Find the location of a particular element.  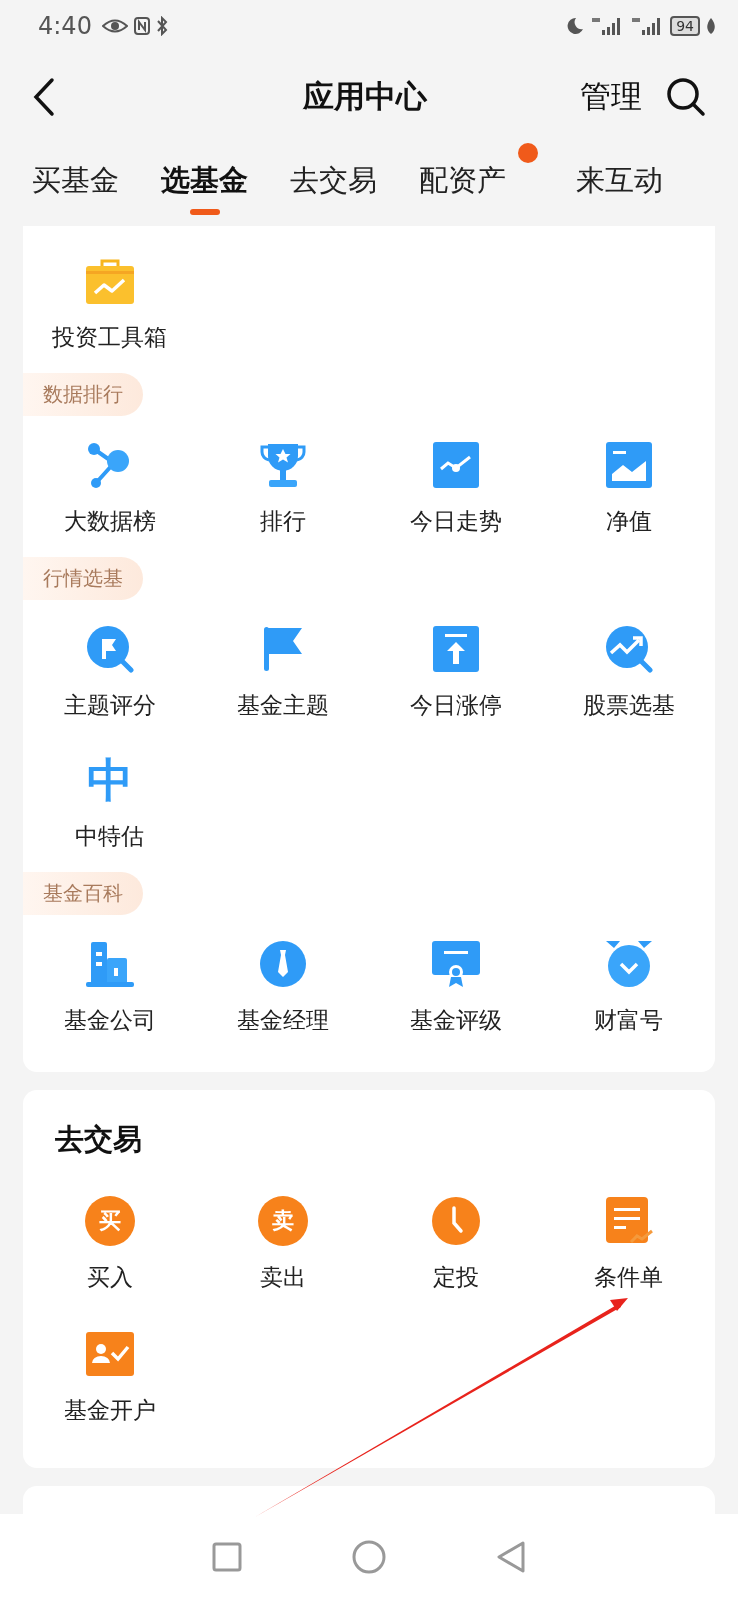

eye-icon is located at coordinates (114, 26).